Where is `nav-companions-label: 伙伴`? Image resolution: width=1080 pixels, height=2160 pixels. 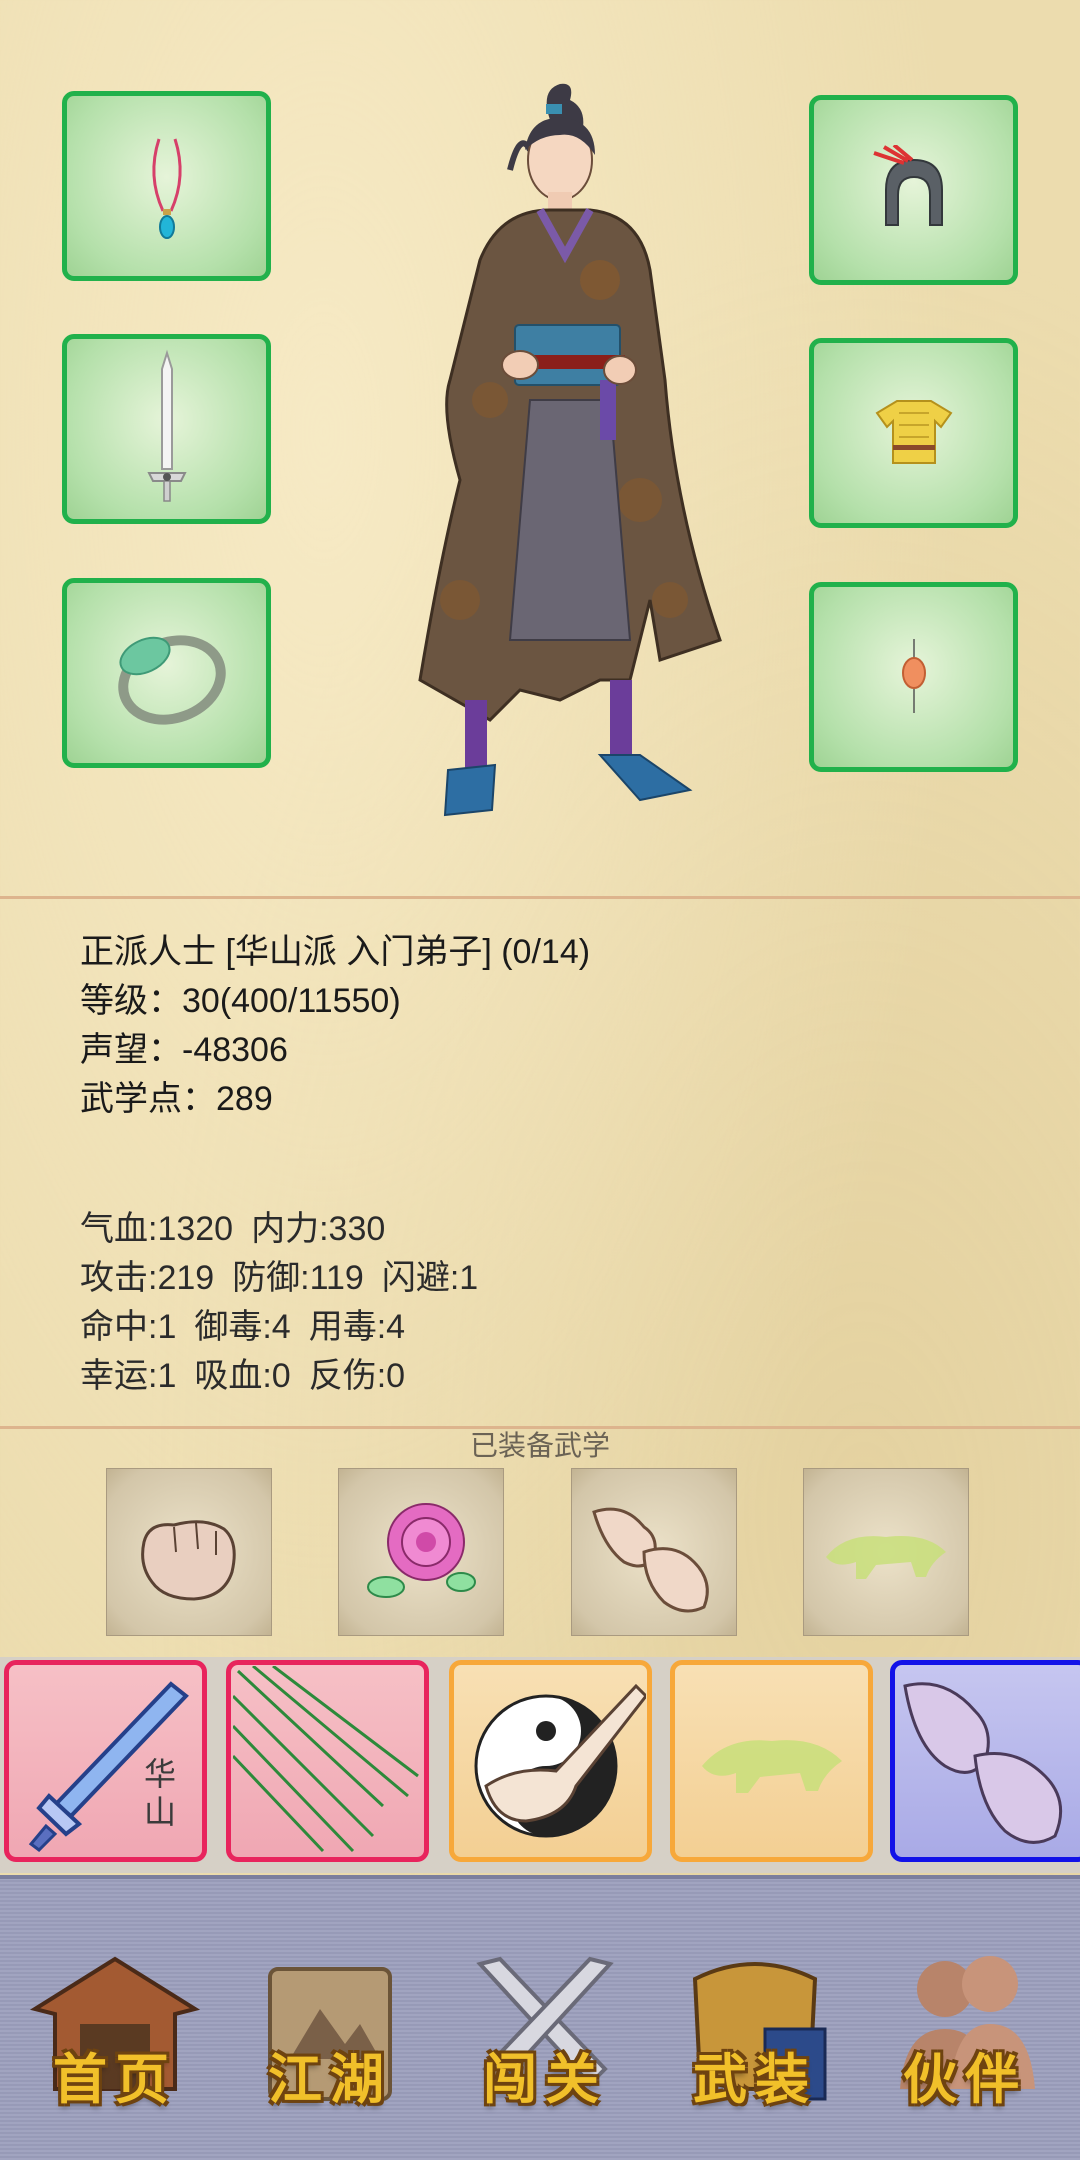 nav-companions-label: 伙伴 is located at coordinates (965, 2079).